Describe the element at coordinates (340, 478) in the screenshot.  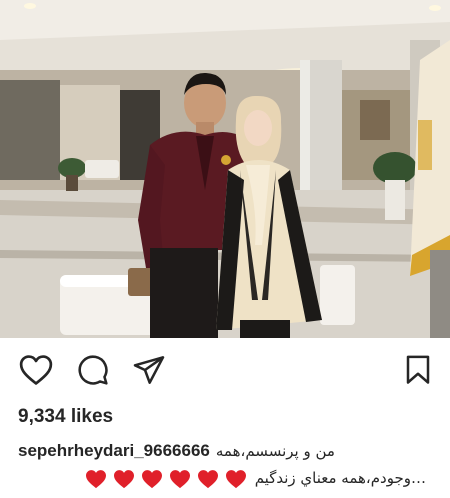
I see `caption-text-2: …وجودم،همه معناي زندگيم` at that location.